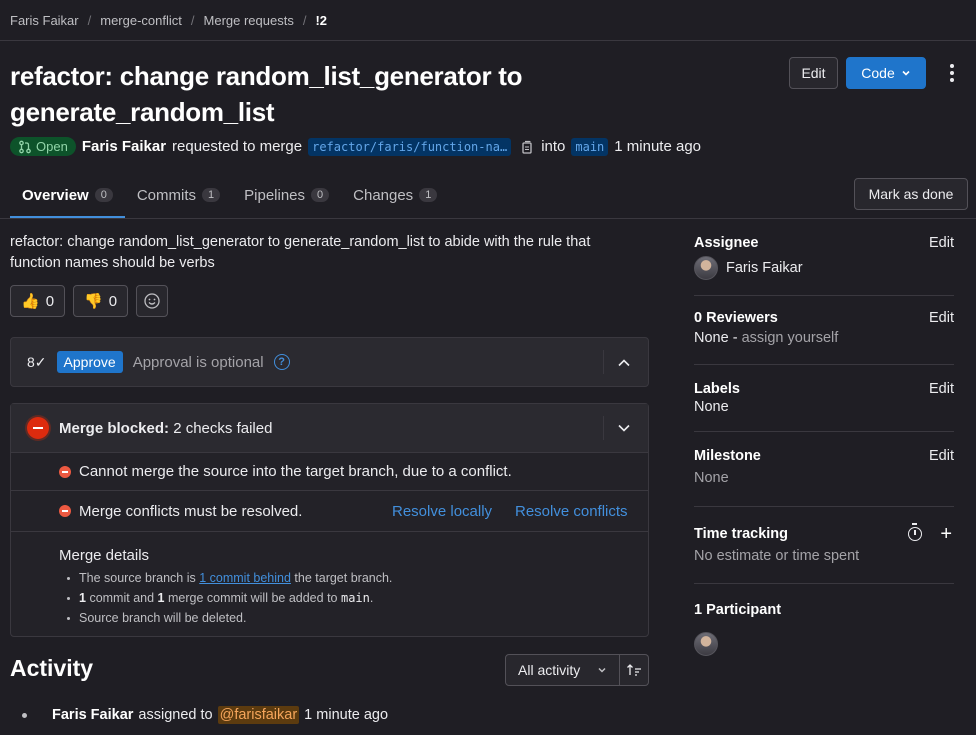 This screenshot has width=976, height=735. What do you see at coordinates (952, 73) in the screenshot?
I see `more-actions-icon` at bounding box center [952, 73].